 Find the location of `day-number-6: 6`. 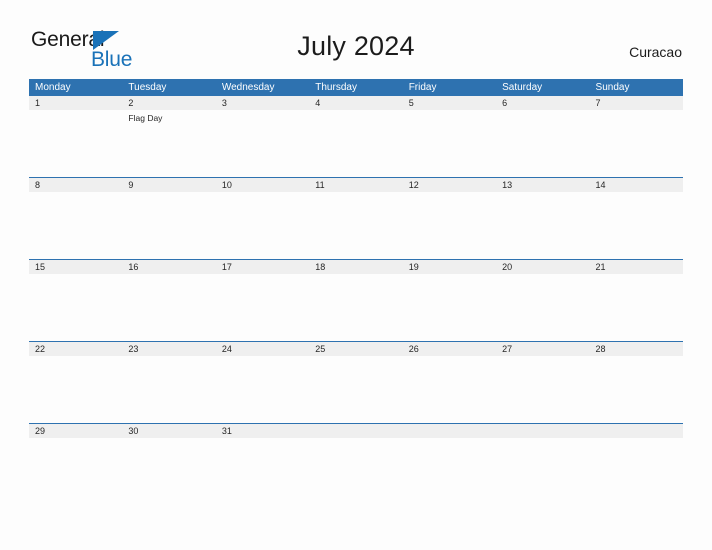

day-number-6: 6 is located at coordinates (542, 103).